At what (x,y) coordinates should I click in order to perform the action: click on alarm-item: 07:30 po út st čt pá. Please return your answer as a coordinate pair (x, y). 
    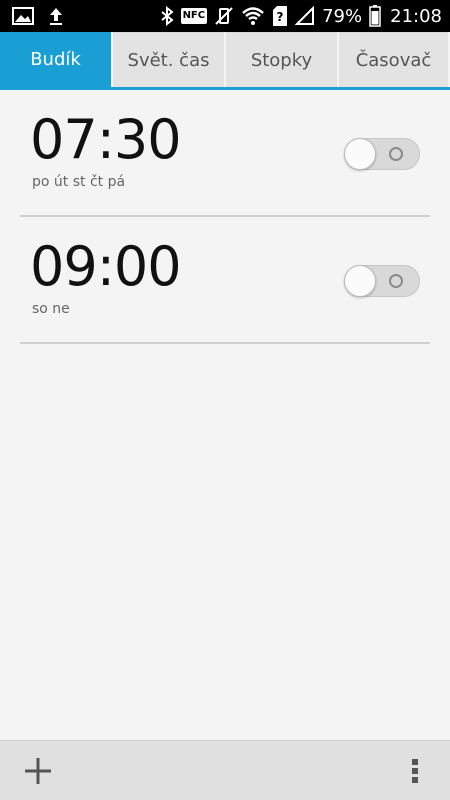
    Looking at the image, I should click on (225, 153).